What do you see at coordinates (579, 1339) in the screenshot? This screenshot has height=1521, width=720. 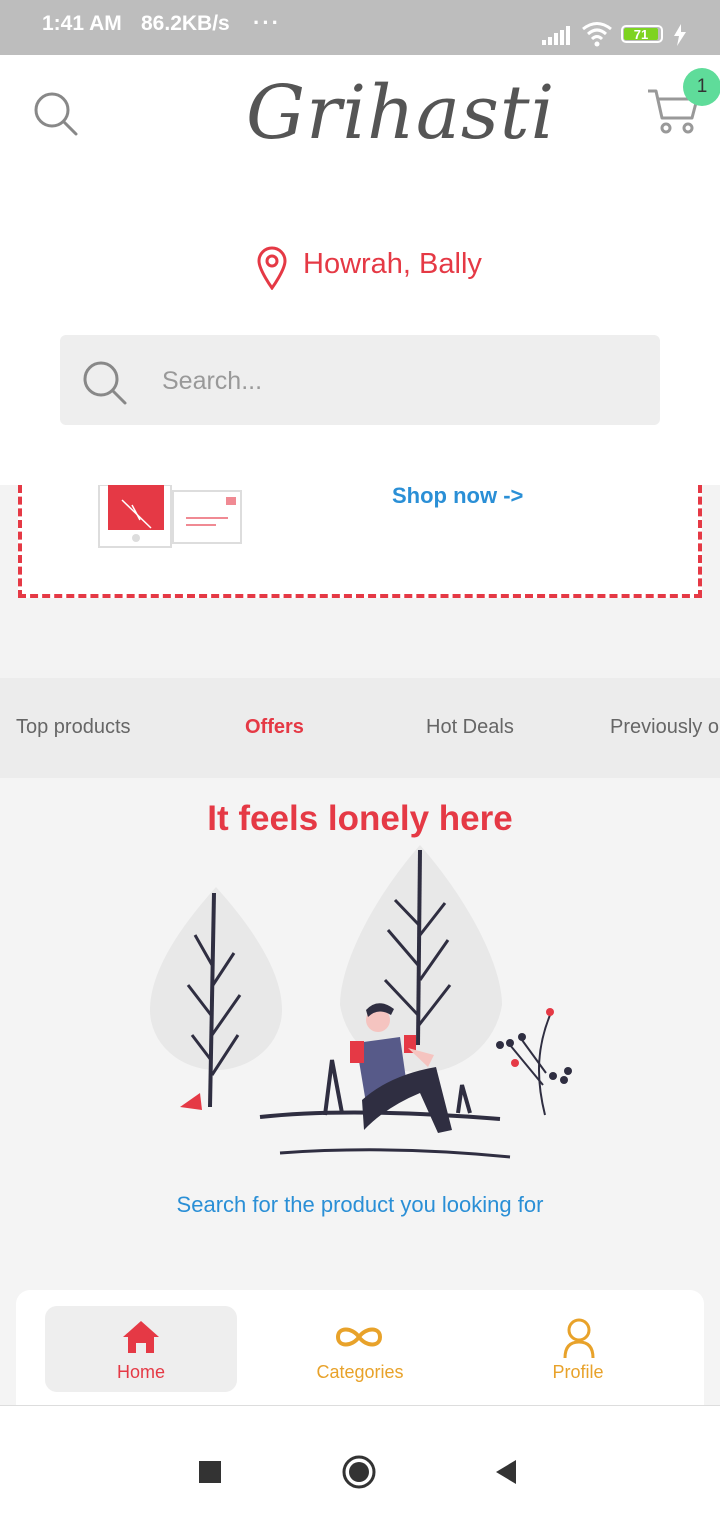 I see `person-icon` at bounding box center [579, 1339].